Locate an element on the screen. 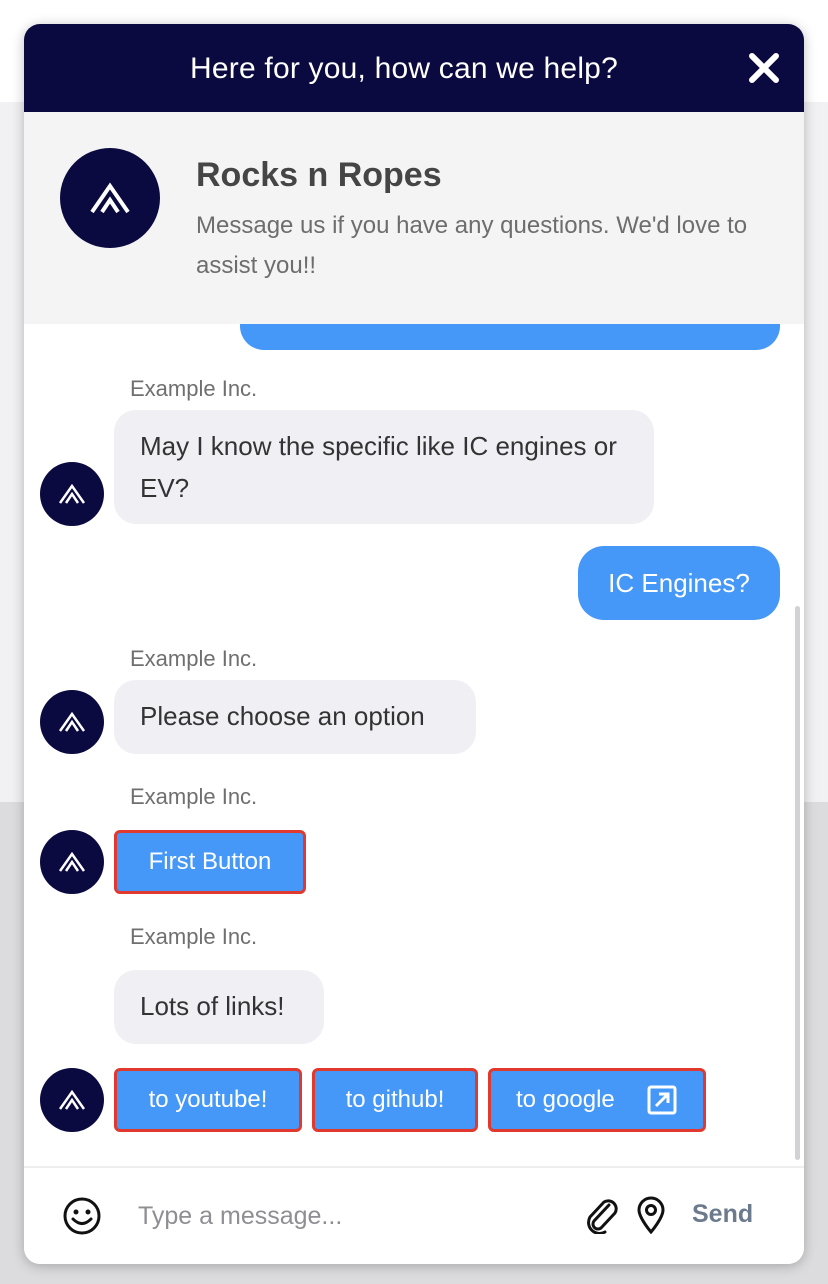 The height and width of the screenshot is (1284, 828). user-message-bubble: IC Engines? is located at coordinates (679, 583).